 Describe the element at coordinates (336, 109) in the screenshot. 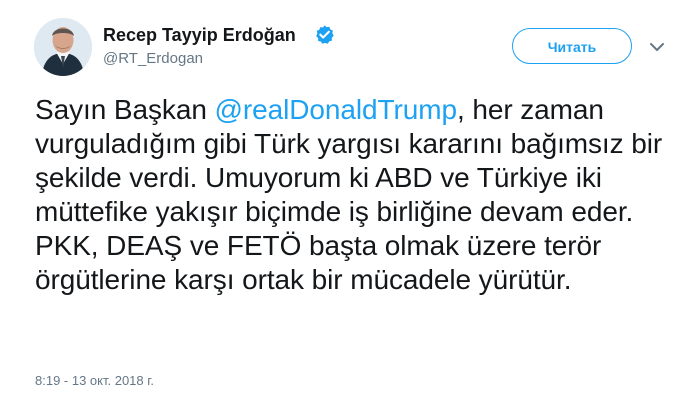

I see `mention-link: @realDonaldTrump` at that location.